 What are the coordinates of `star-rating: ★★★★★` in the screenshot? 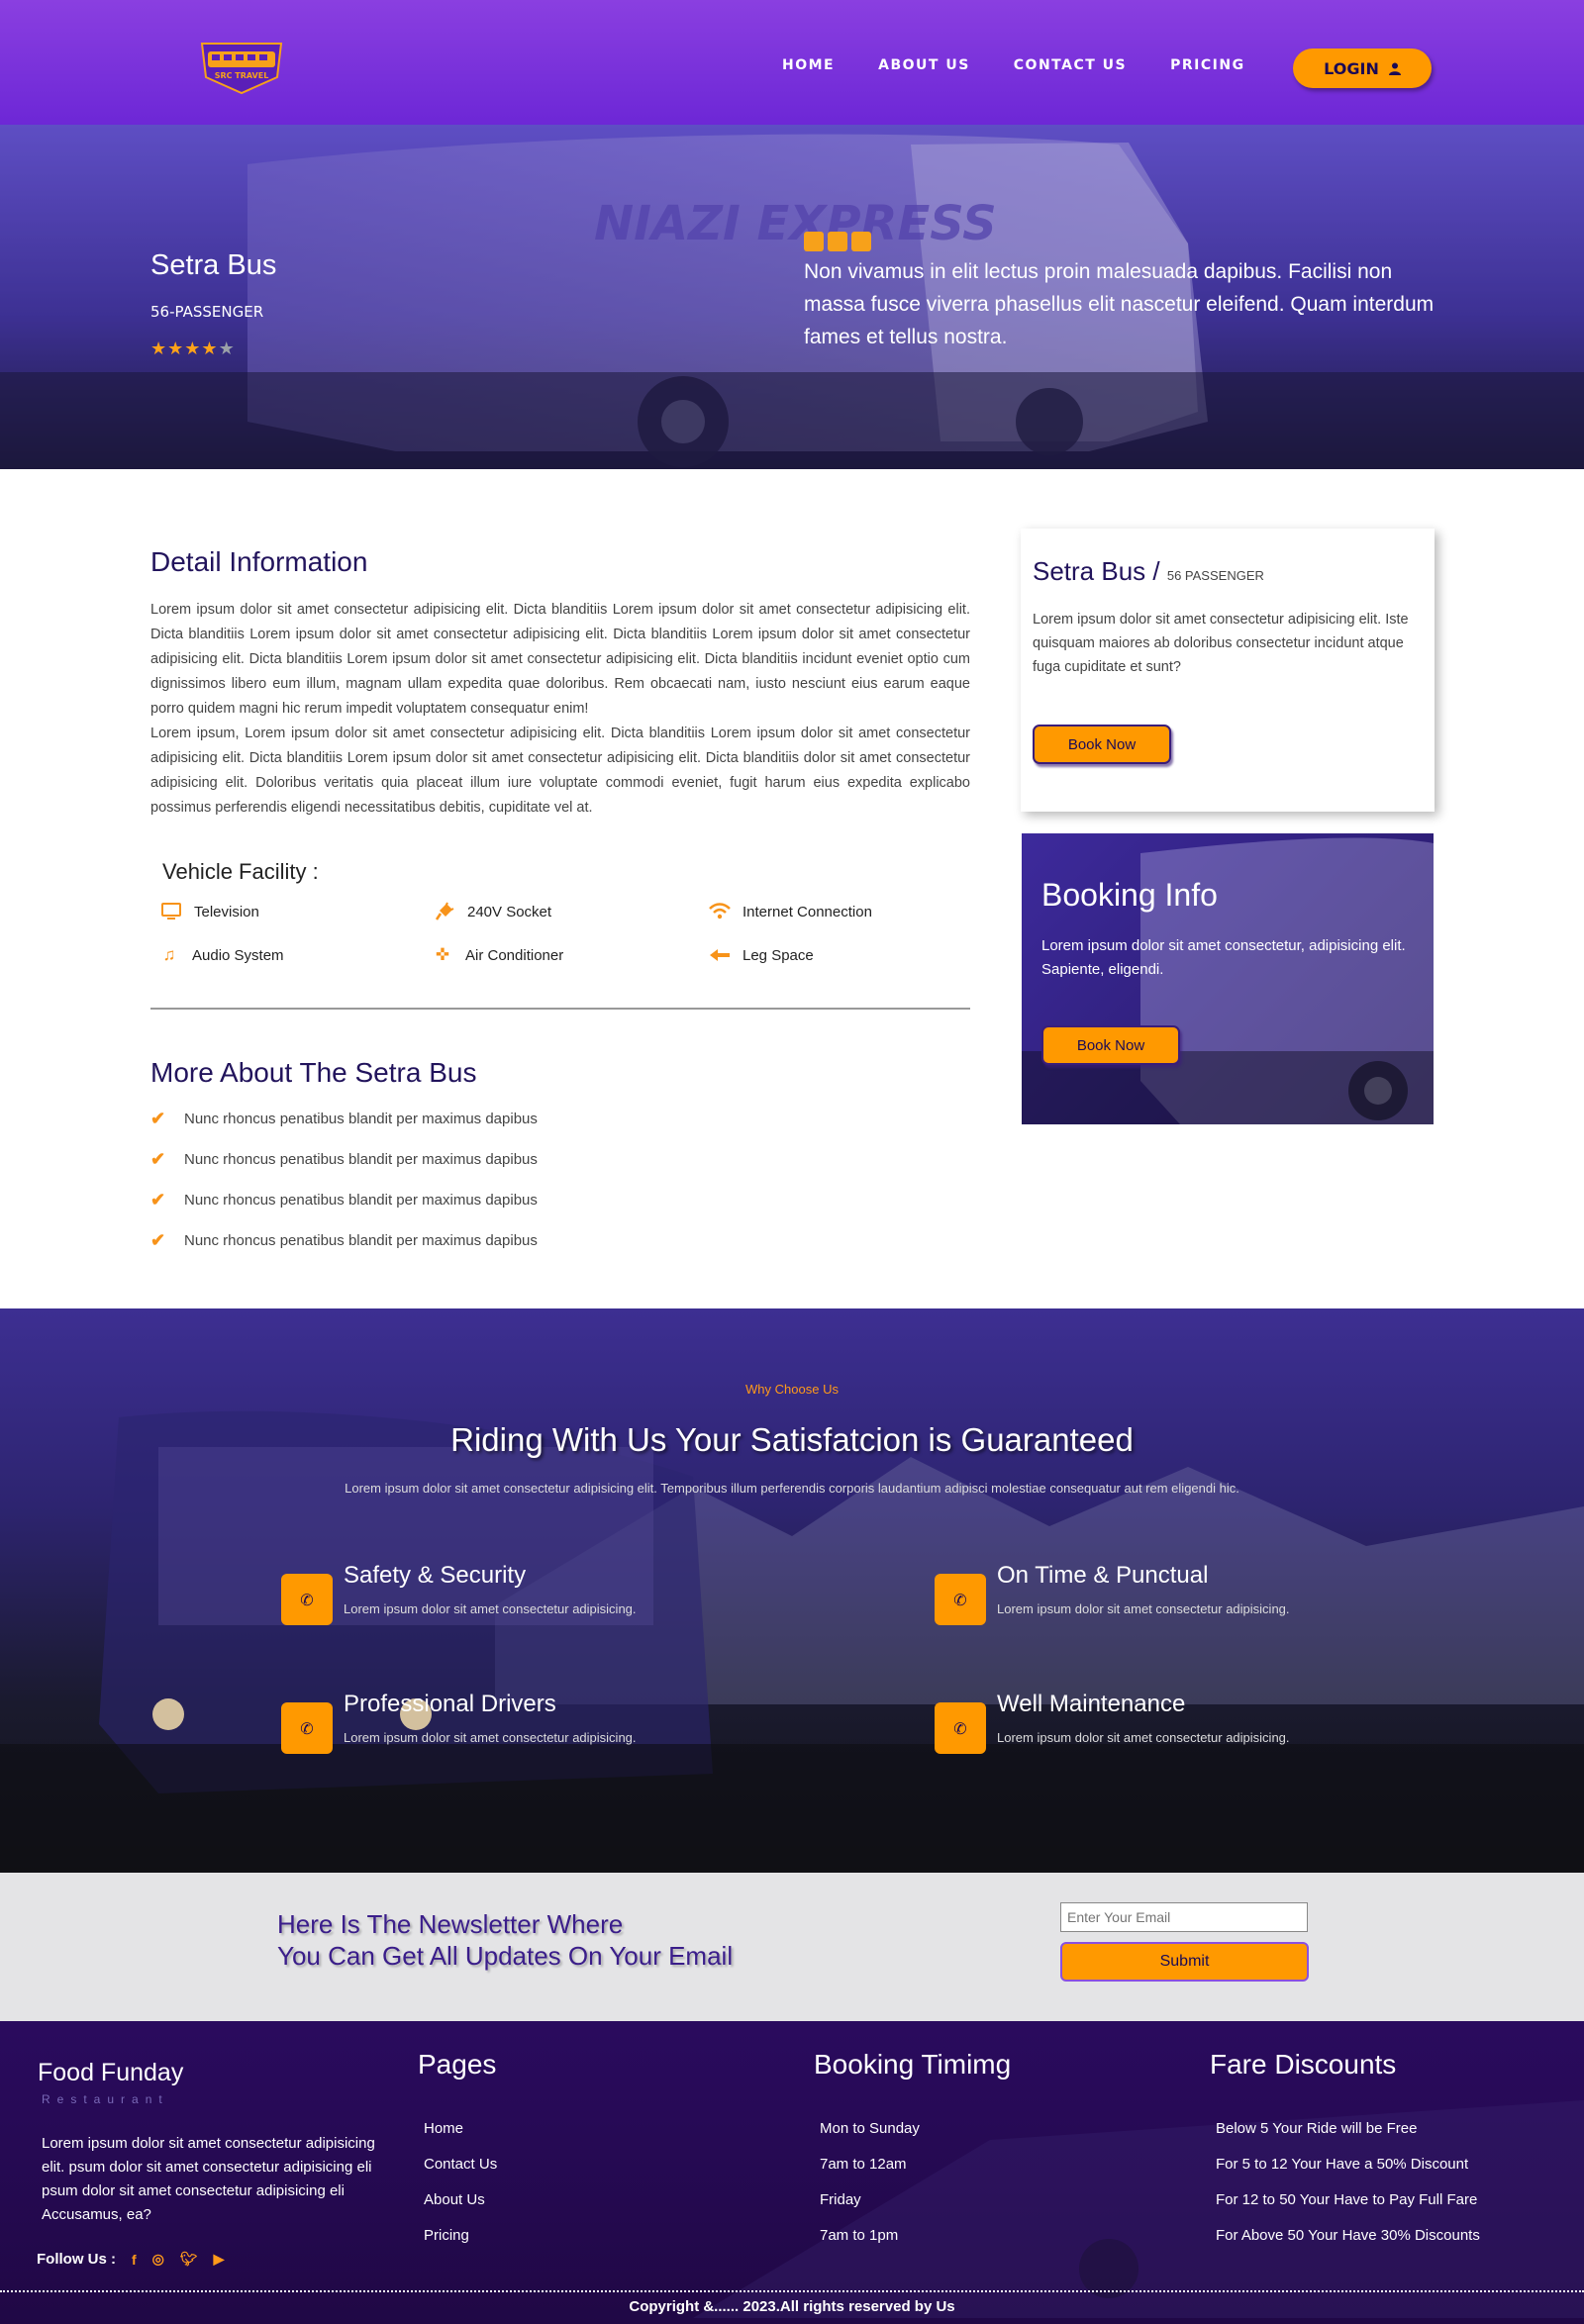 It's located at (193, 349).